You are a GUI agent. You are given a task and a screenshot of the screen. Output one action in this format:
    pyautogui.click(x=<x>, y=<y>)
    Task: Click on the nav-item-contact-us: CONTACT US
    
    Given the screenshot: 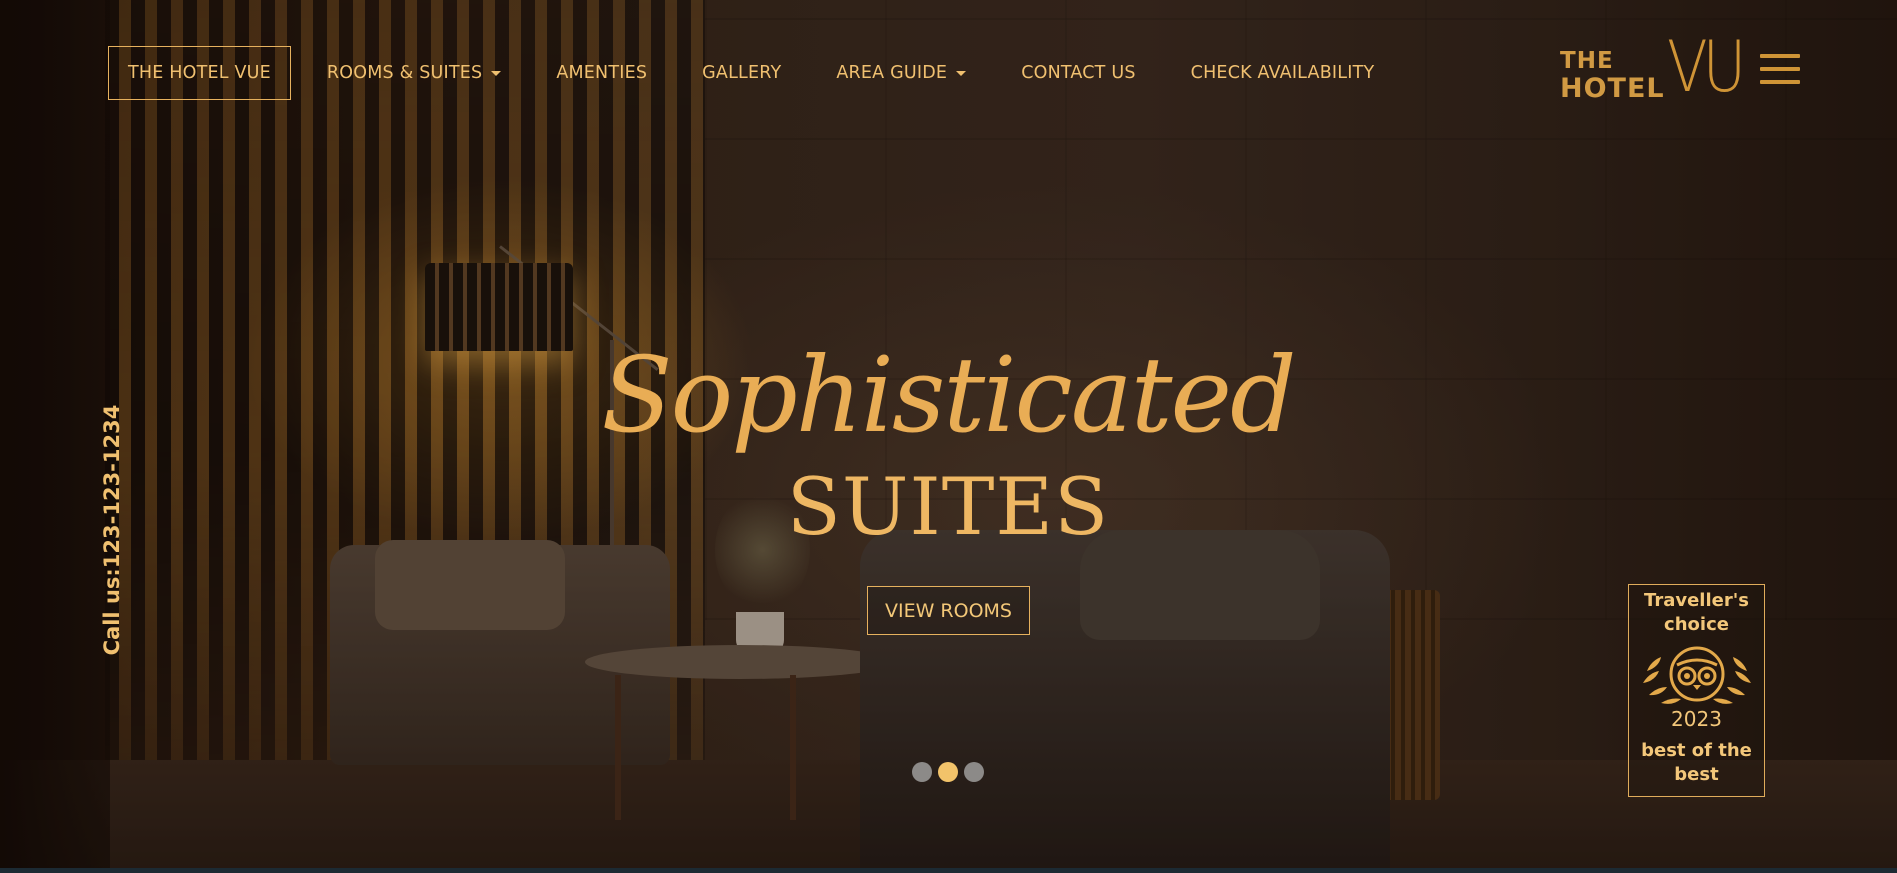 What is the action you would take?
    pyautogui.click(x=1078, y=73)
    